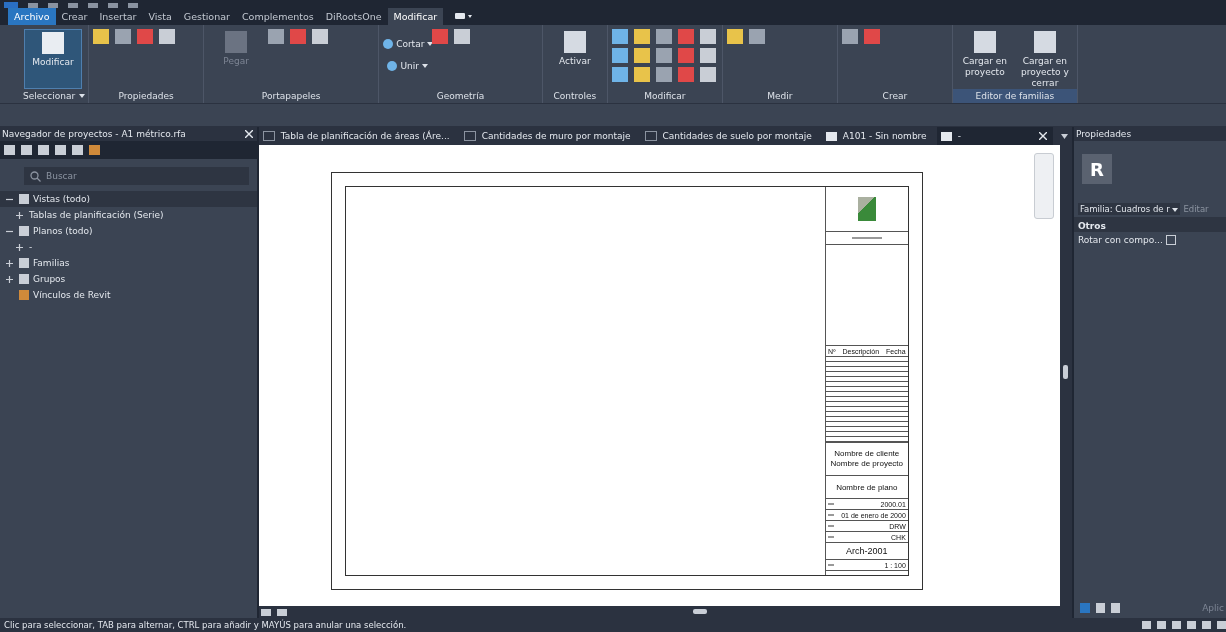 This screenshot has width=1226, height=632. What do you see at coordinates (984, 136) in the screenshot?
I see `view-tab: -` at bounding box center [984, 136].